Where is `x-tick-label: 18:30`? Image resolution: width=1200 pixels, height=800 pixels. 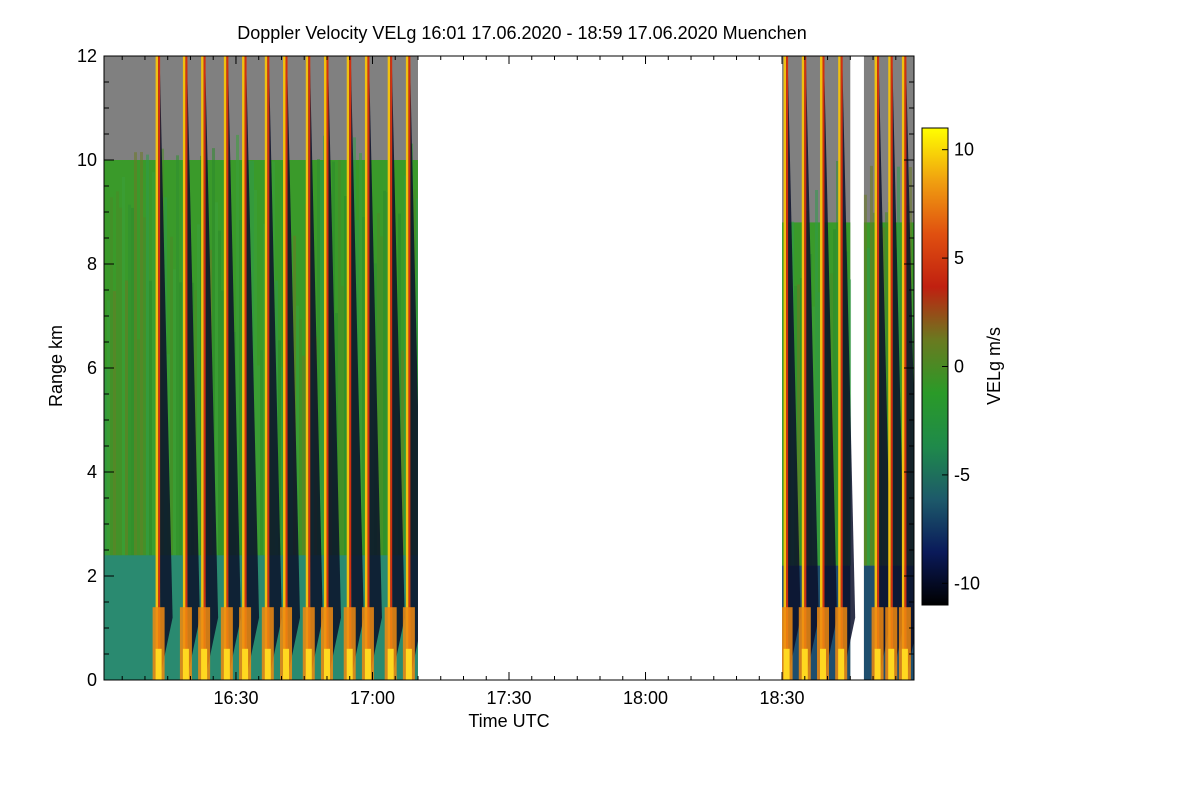
x-tick-label: 18:30 is located at coordinates (782, 698).